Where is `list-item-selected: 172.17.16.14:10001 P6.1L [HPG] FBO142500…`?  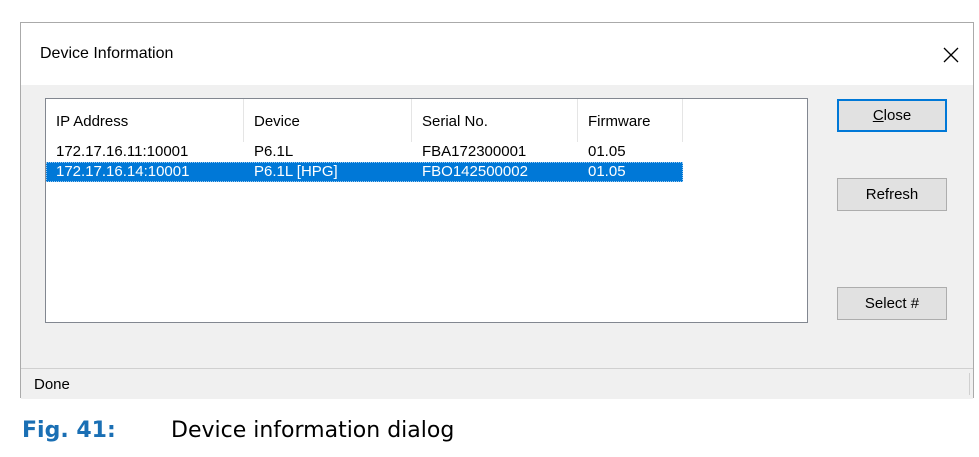 list-item-selected: 172.17.16.14:10001 P6.1L [HPG] FBO142500… is located at coordinates (364, 172).